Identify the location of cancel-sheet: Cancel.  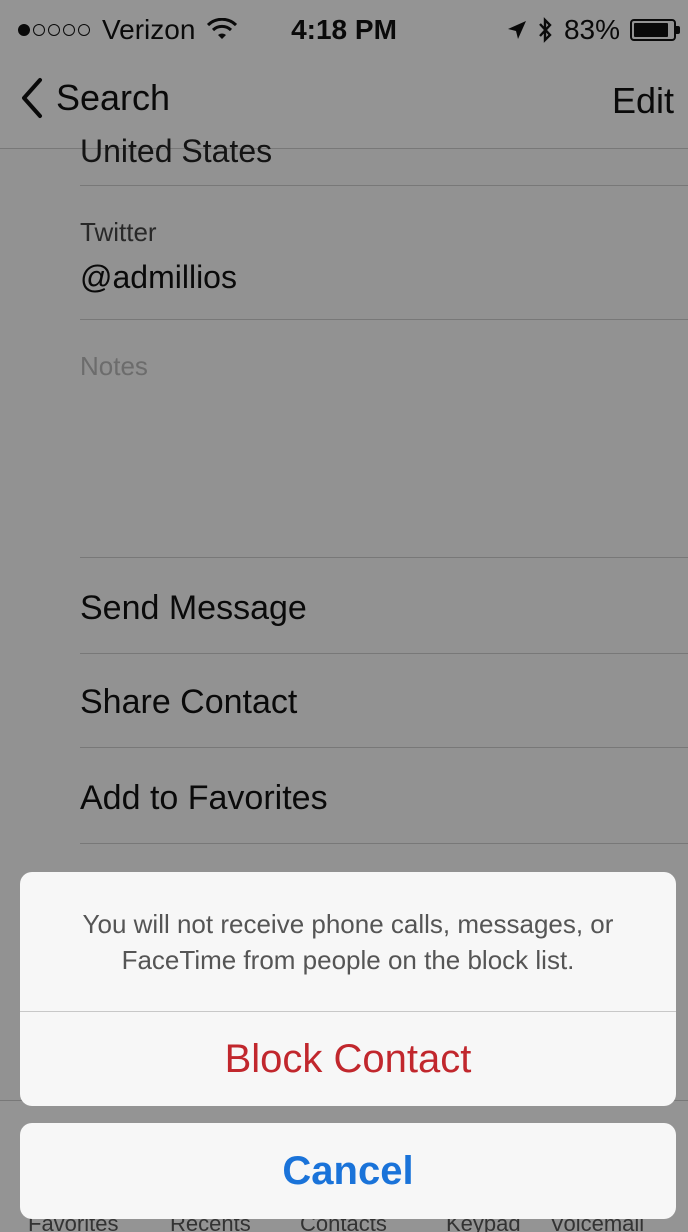
(348, 1171).